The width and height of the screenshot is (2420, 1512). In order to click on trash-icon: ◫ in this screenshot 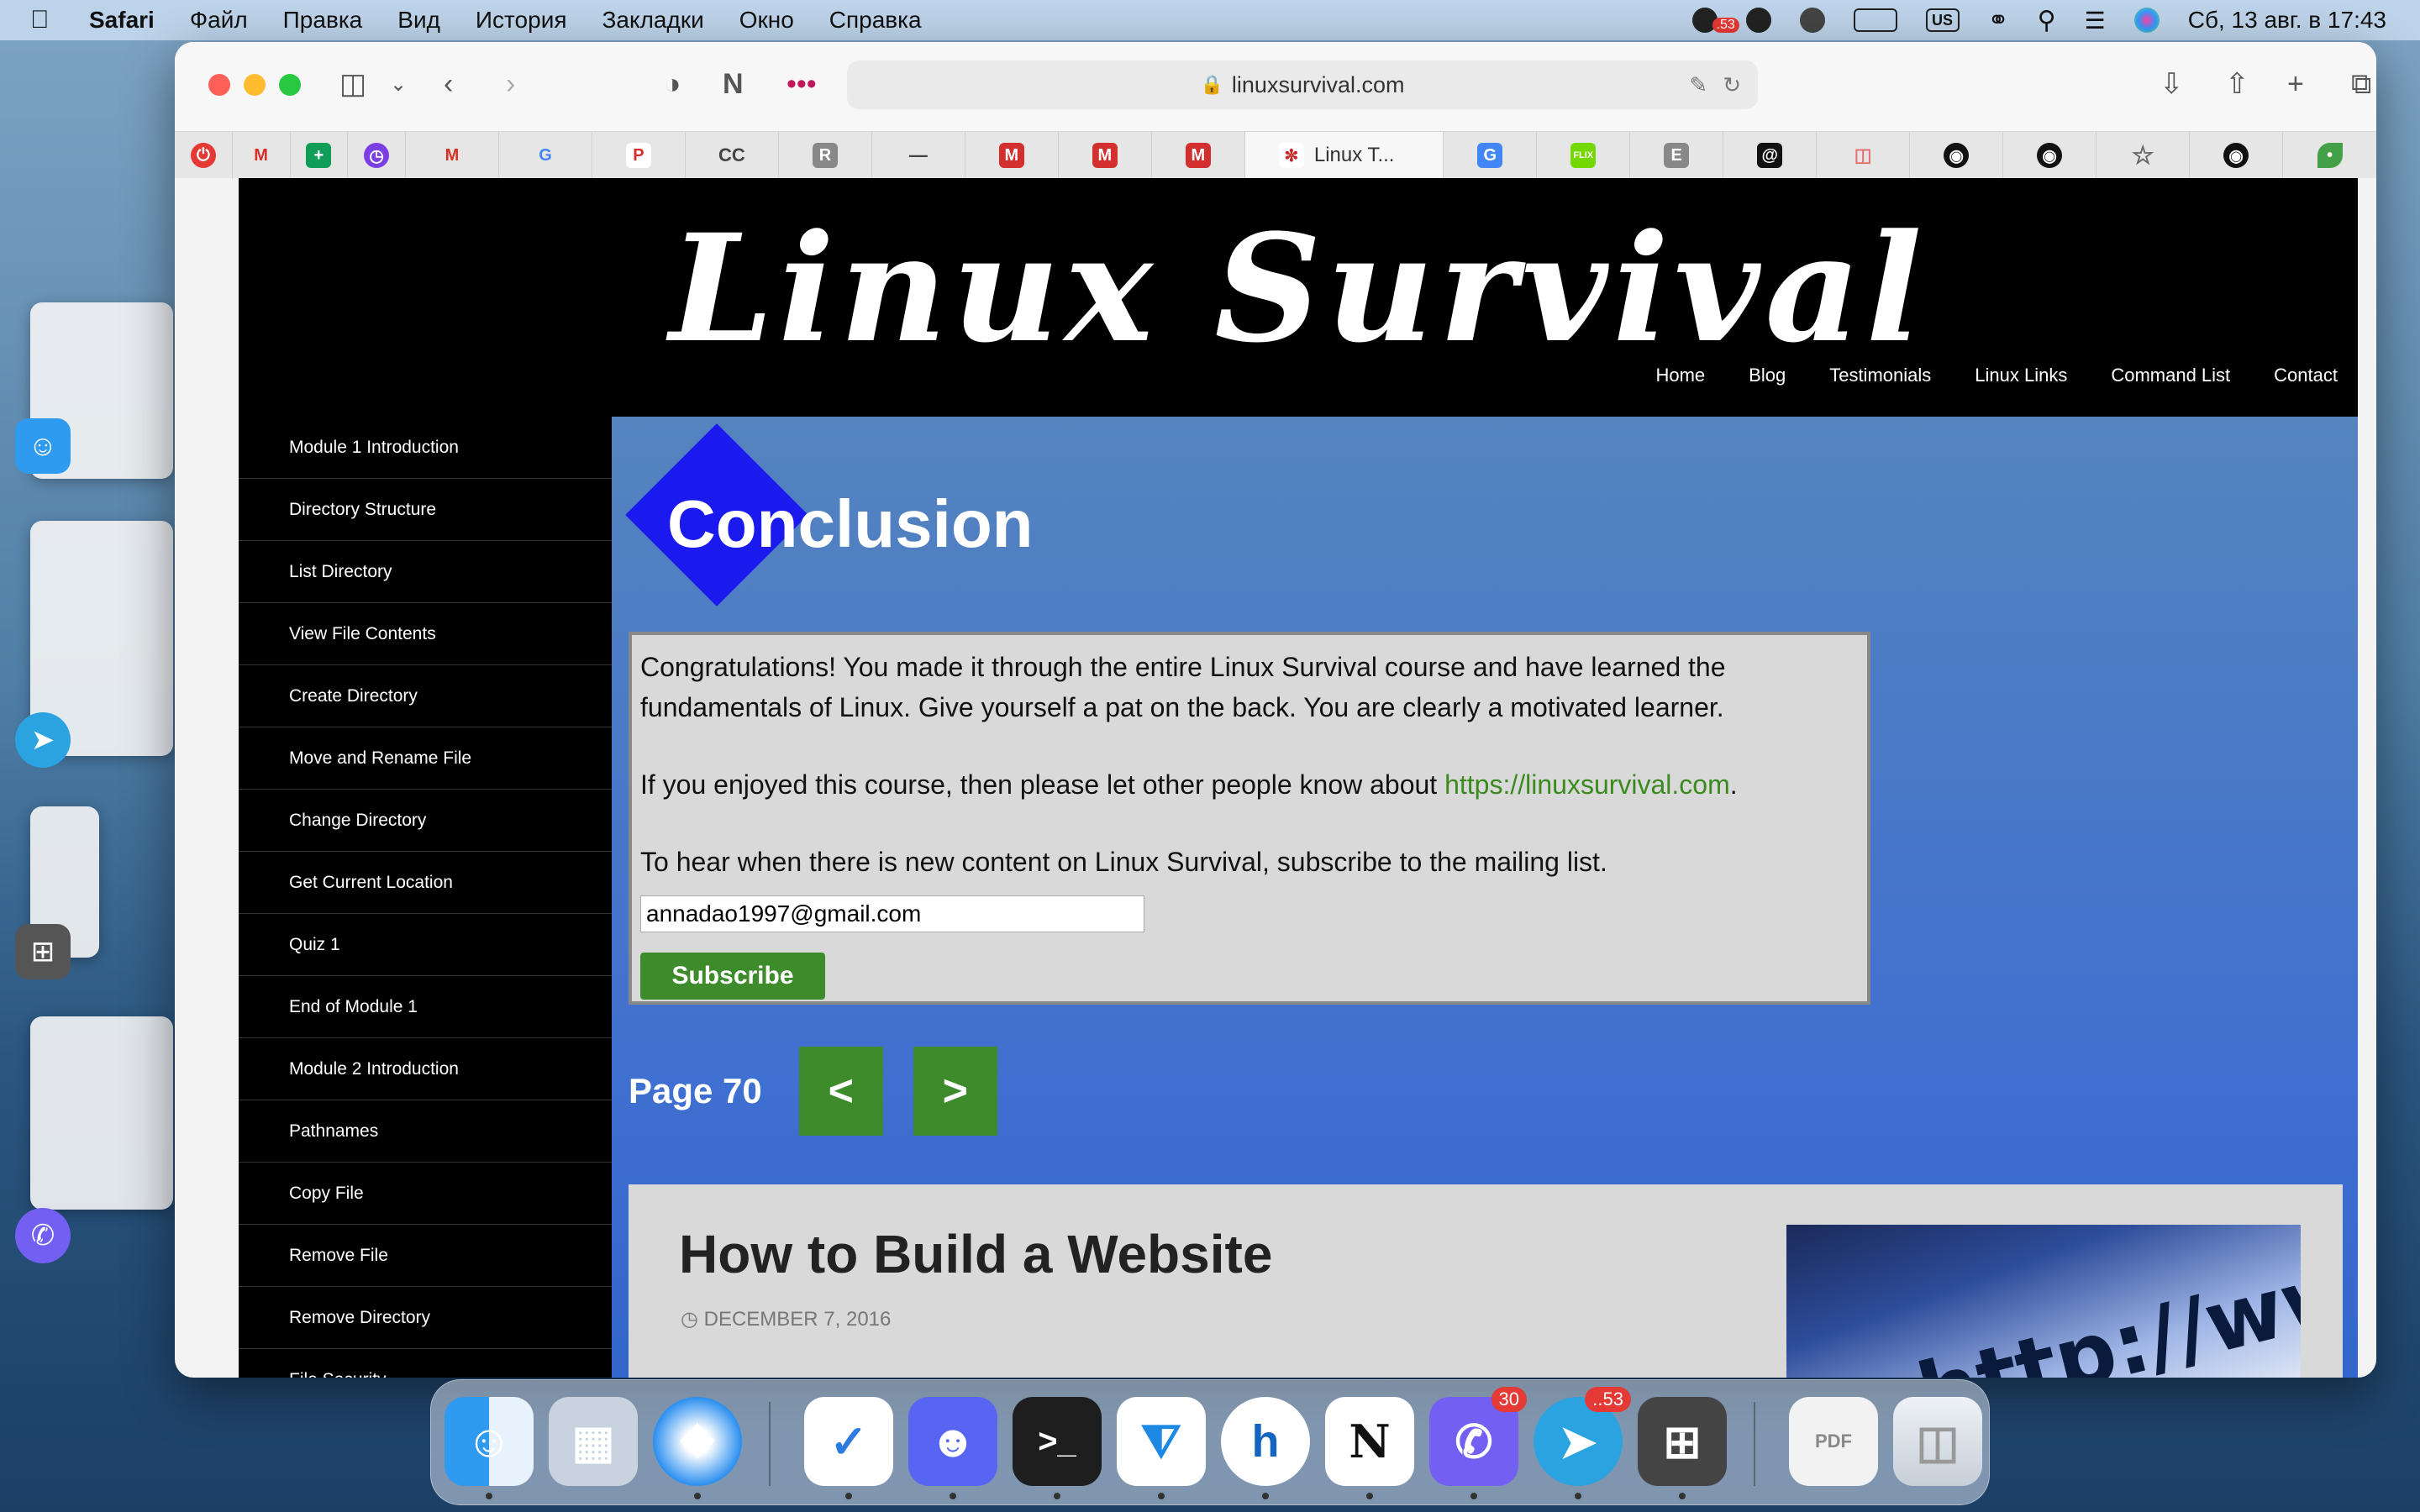, I will do `click(1937, 1441)`.